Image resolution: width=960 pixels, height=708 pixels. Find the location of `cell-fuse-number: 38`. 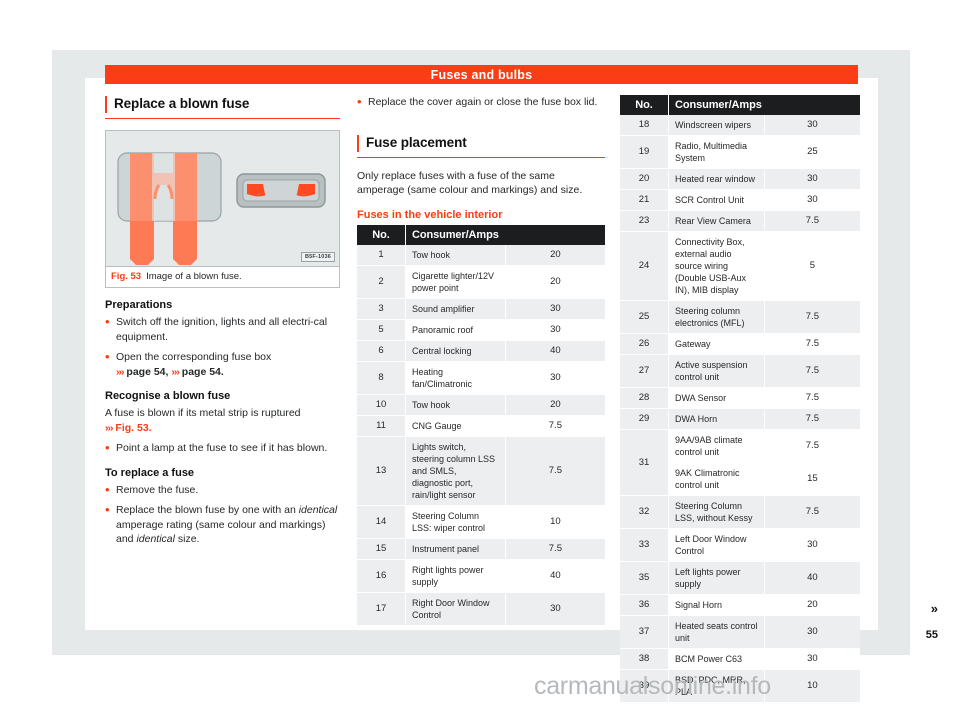

cell-fuse-number: 38 is located at coordinates (644, 659).